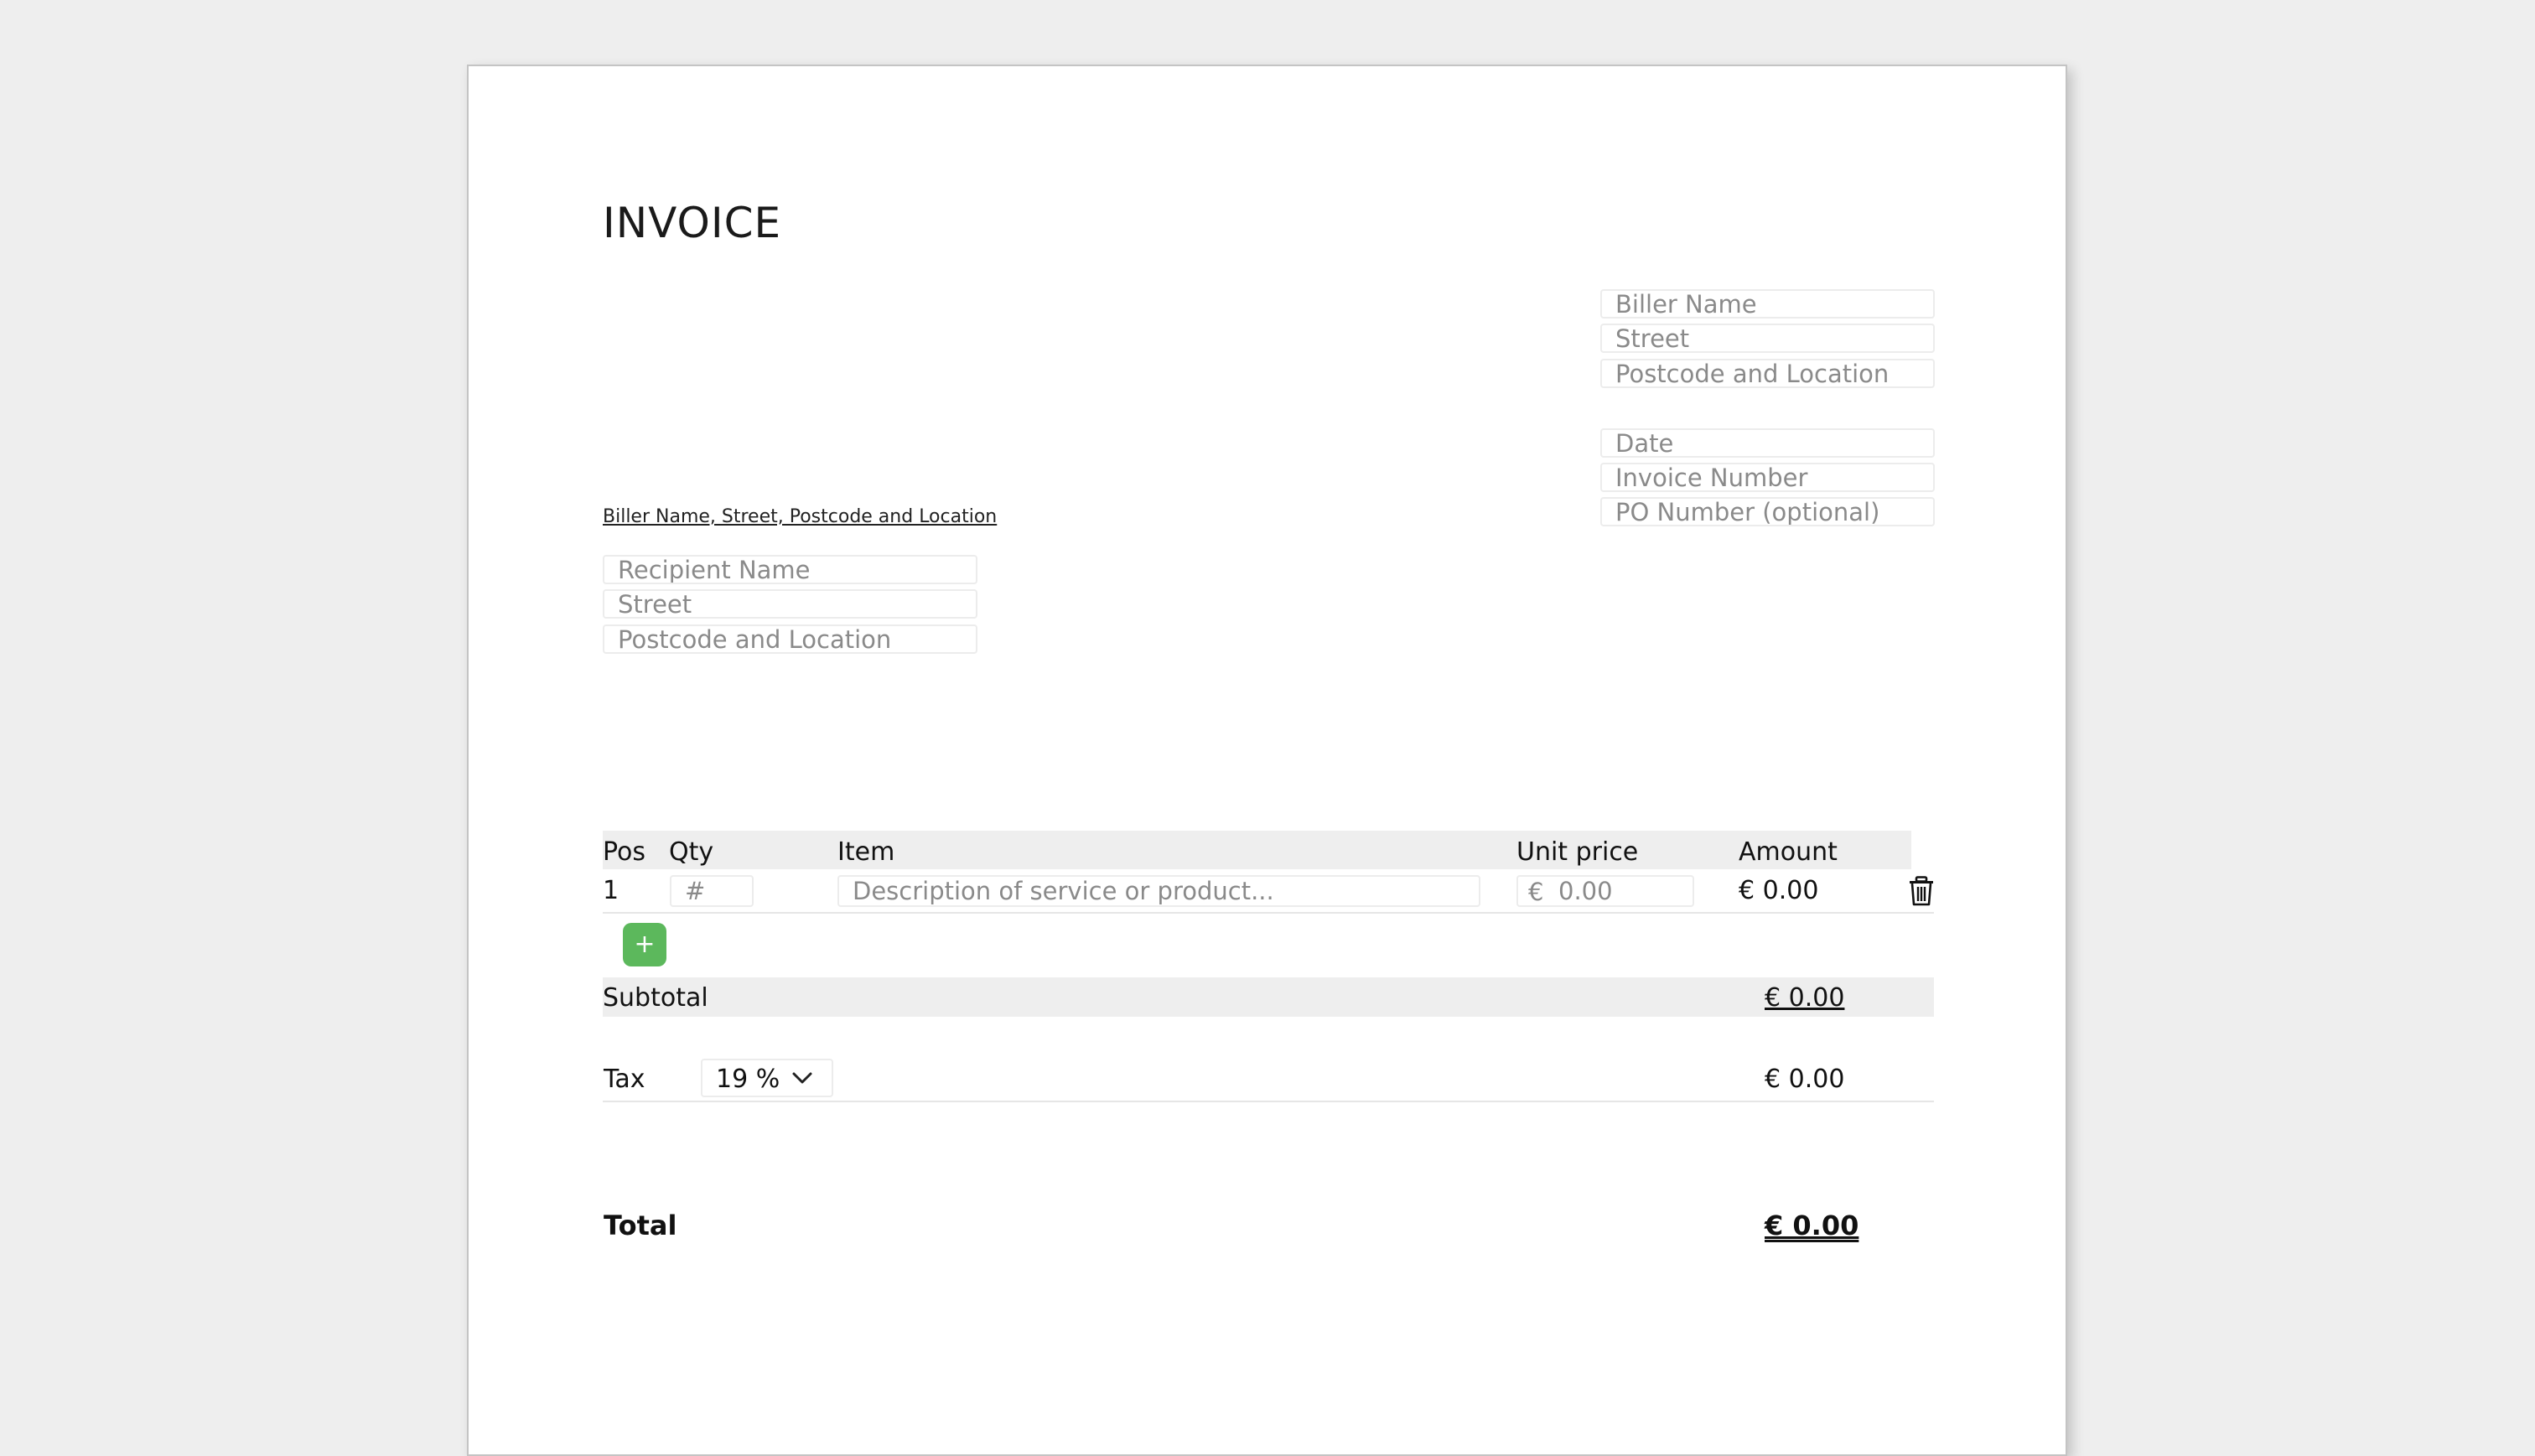 The image size is (2535, 1456). I want to click on invoice-title: INVOICE, so click(692, 223).